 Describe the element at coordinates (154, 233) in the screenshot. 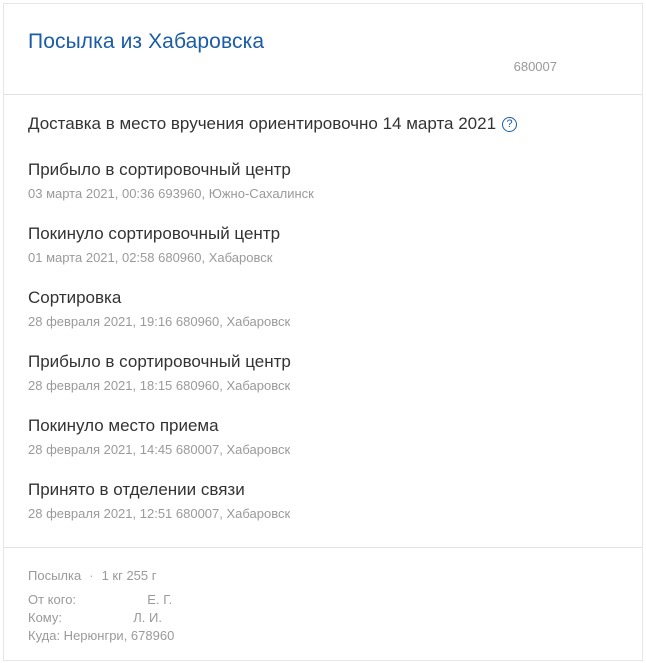

I see `event-title: Покинуло сортировочный центр` at that location.